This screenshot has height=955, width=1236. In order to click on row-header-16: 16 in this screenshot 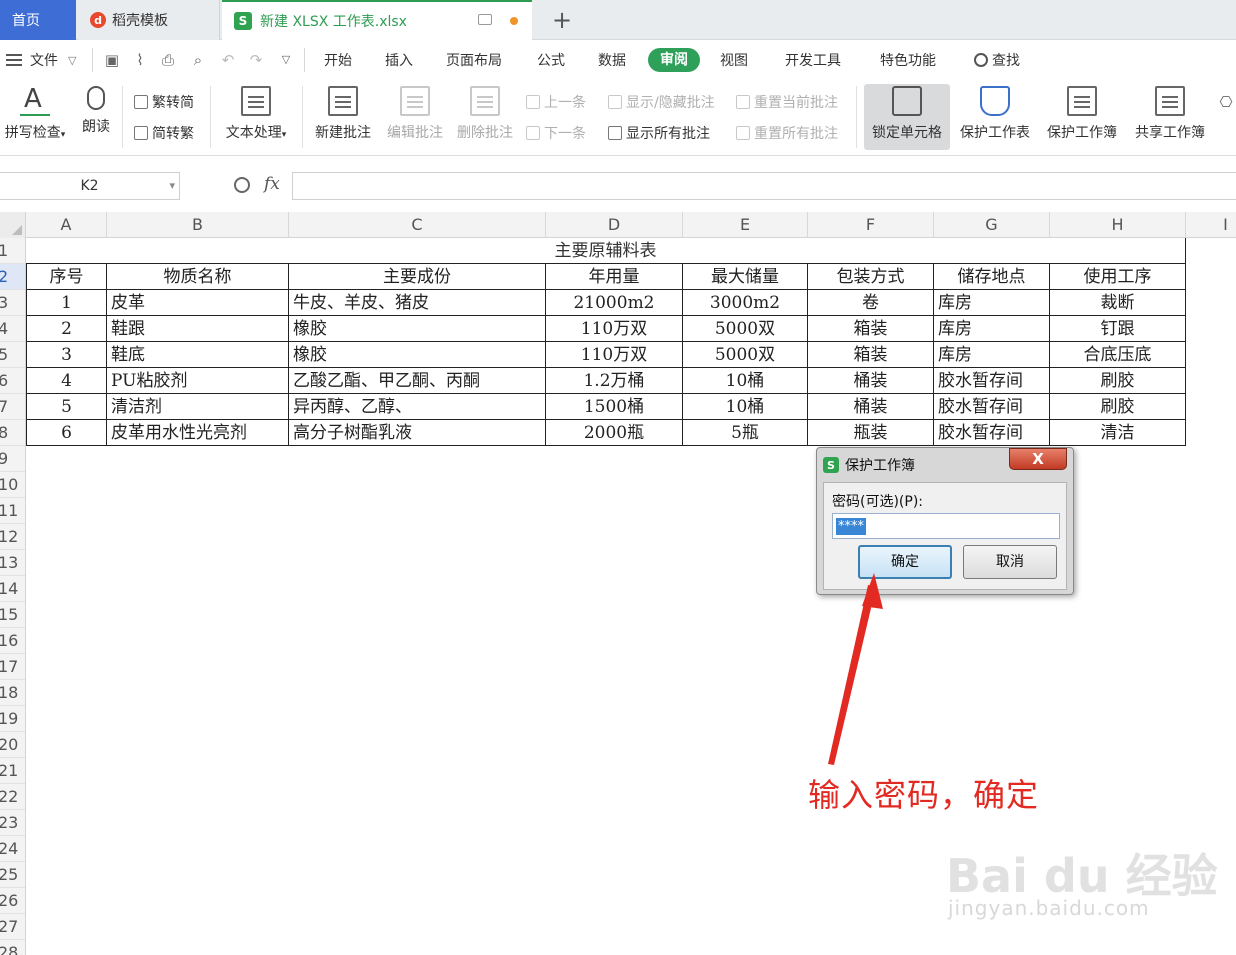, I will do `click(12, 641)`.